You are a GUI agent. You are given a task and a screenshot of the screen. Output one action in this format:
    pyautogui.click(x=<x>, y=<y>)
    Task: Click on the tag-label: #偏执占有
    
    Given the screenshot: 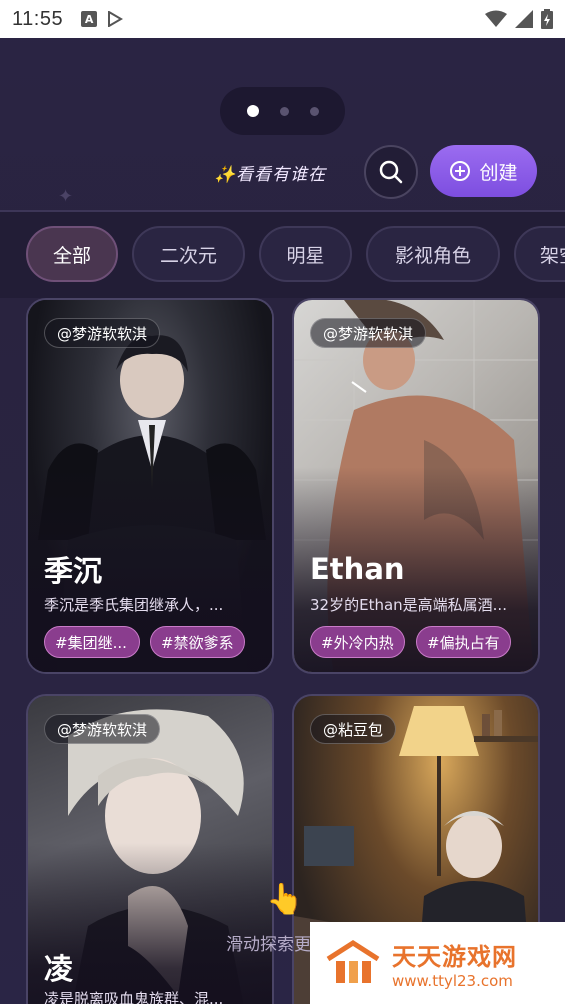 What is the action you would take?
    pyautogui.click(x=463, y=642)
    